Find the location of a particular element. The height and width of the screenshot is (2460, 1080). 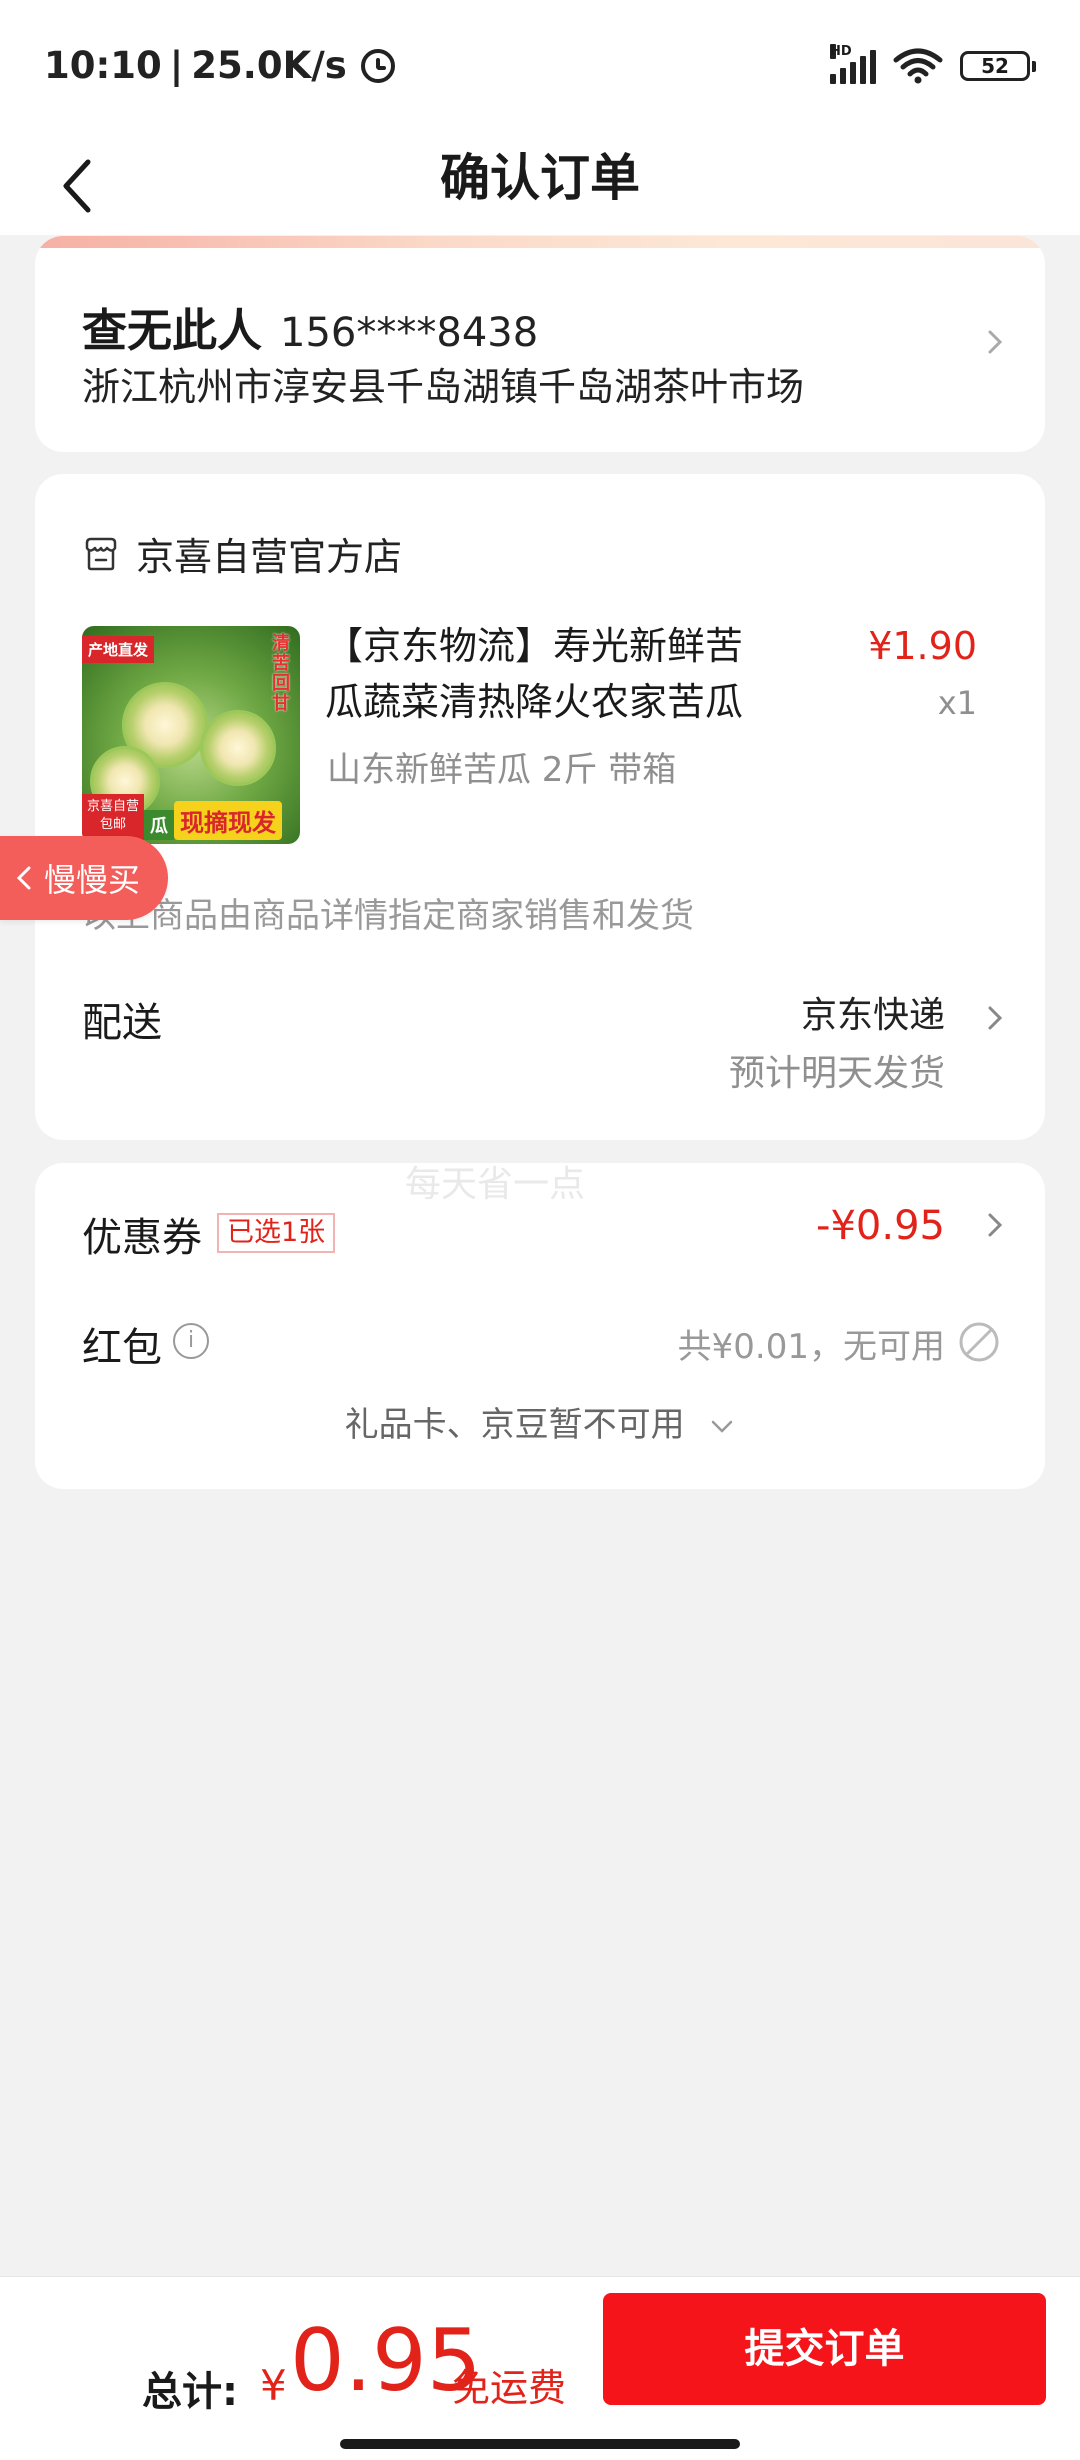

coupon-amount: -¥0.95 is located at coordinates (880, 1226).